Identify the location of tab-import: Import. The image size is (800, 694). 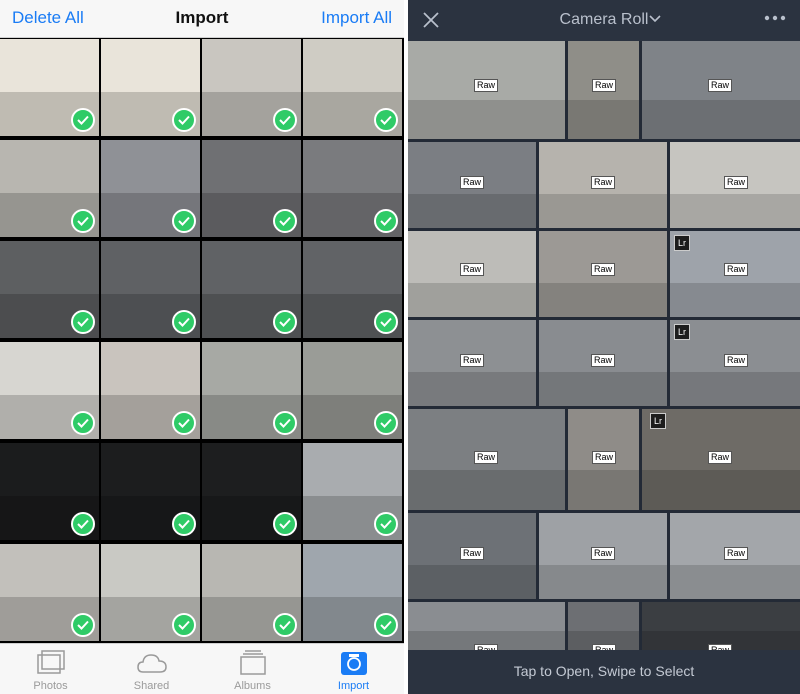
(353, 669).